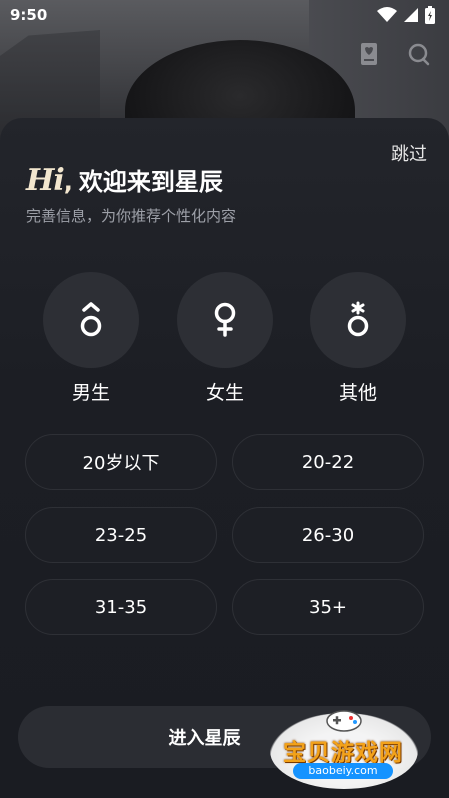 This screenshot has width=449, height=798. Describe the element at coordinates (328, 462) in the screenshot. I see `age-option-20-22: 20-22` at that location.